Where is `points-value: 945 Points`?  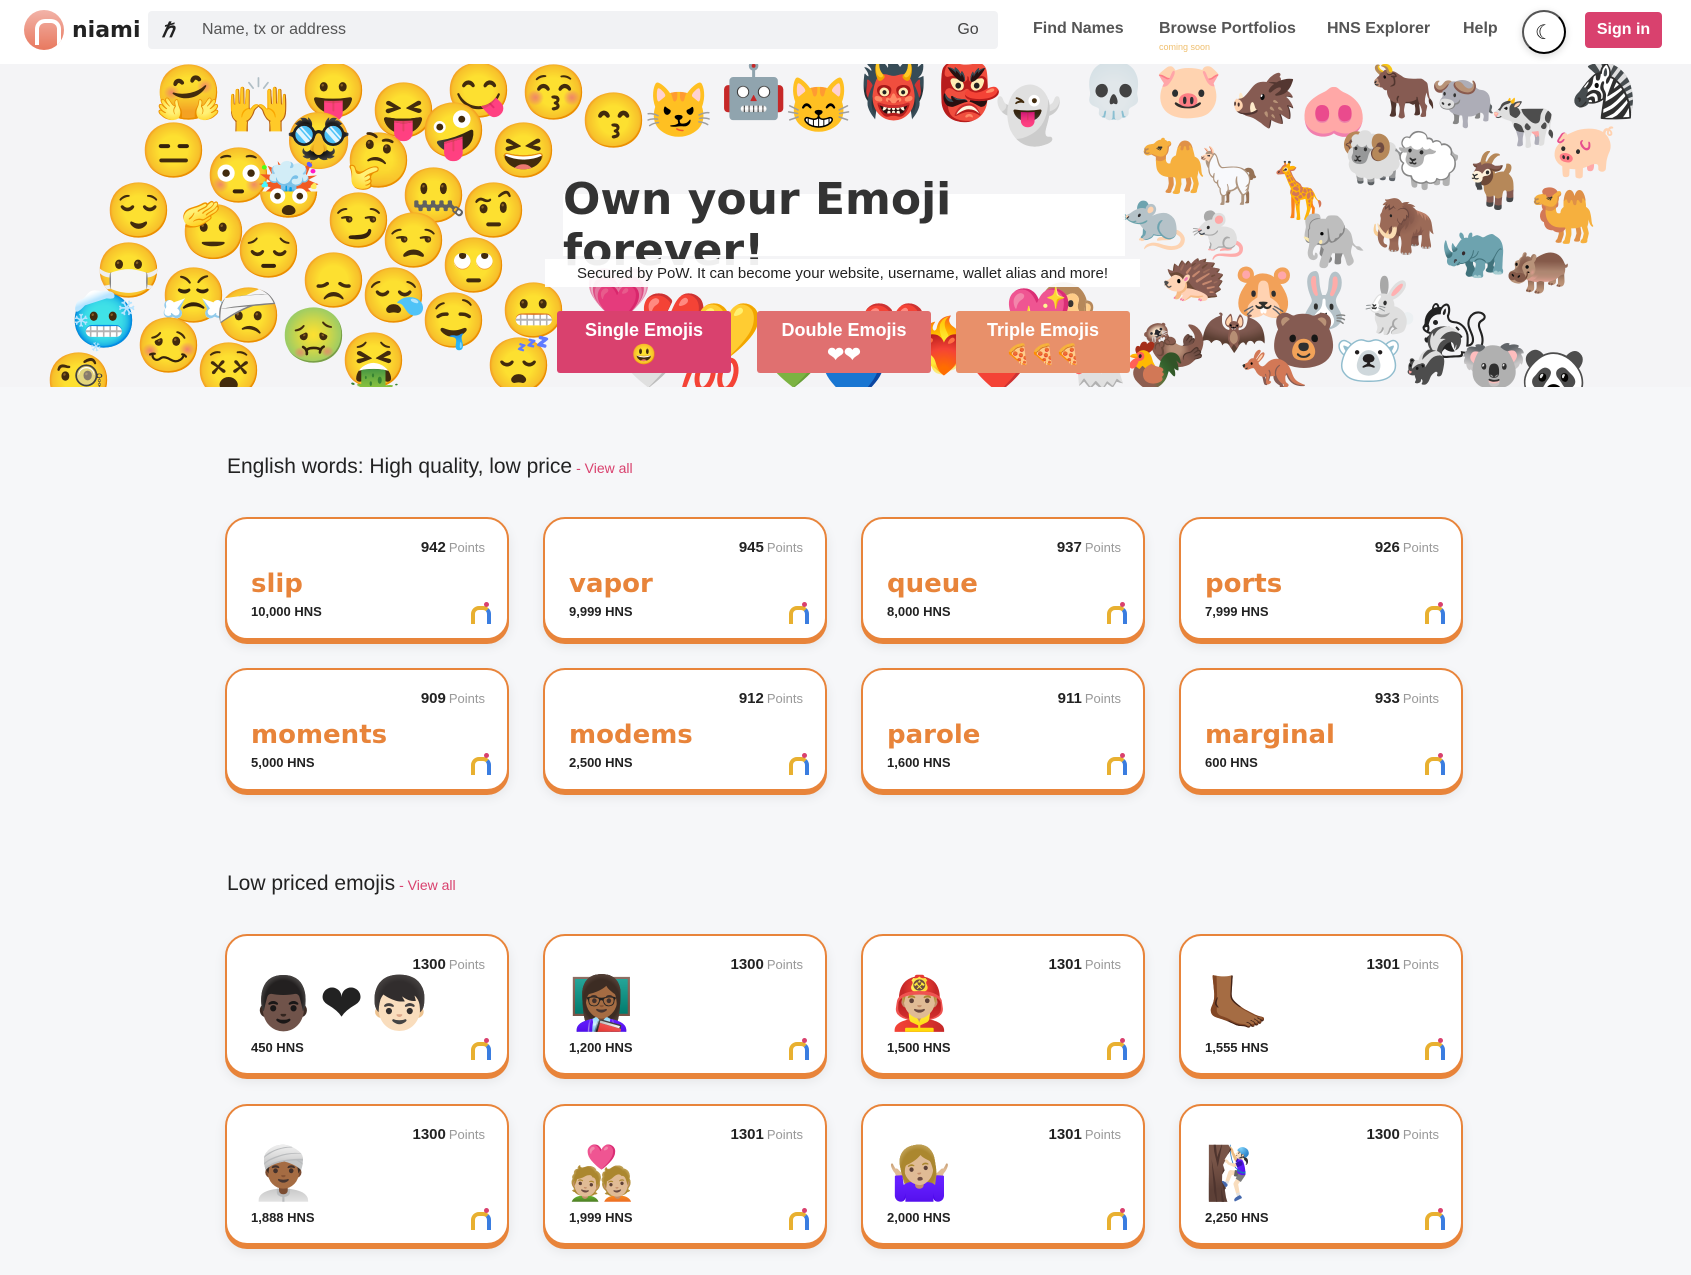
points-value: 945 Points is located at coordinates (770, 547).